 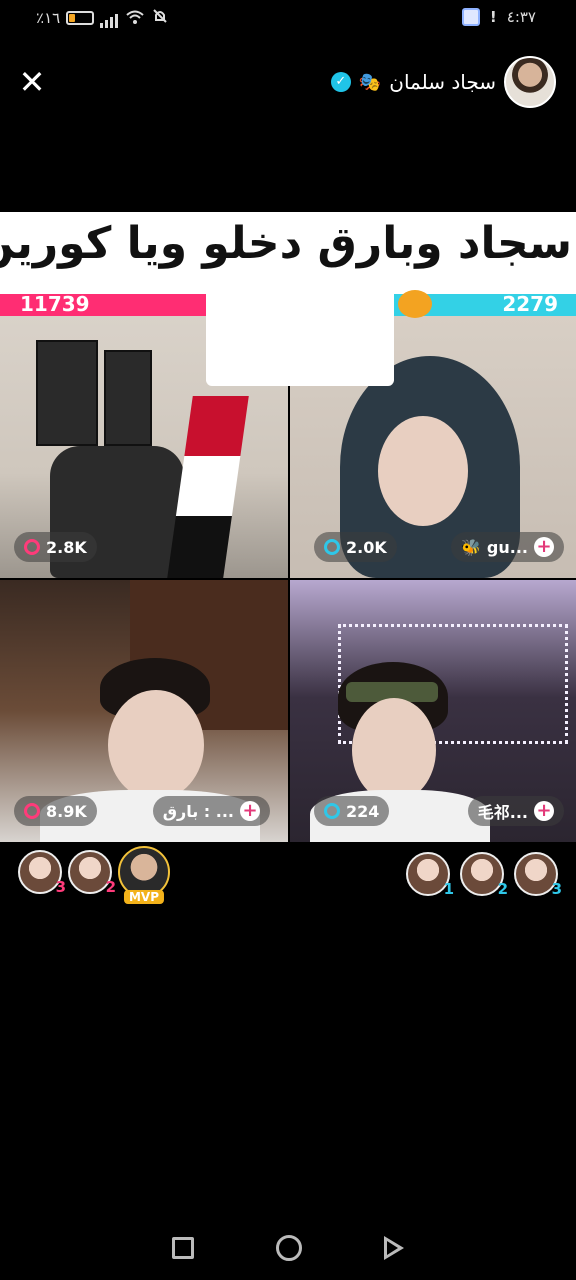 What do you see at coordinates (208, 487) in the screenshot?
I see `flag` at bounding box center [208, 487].